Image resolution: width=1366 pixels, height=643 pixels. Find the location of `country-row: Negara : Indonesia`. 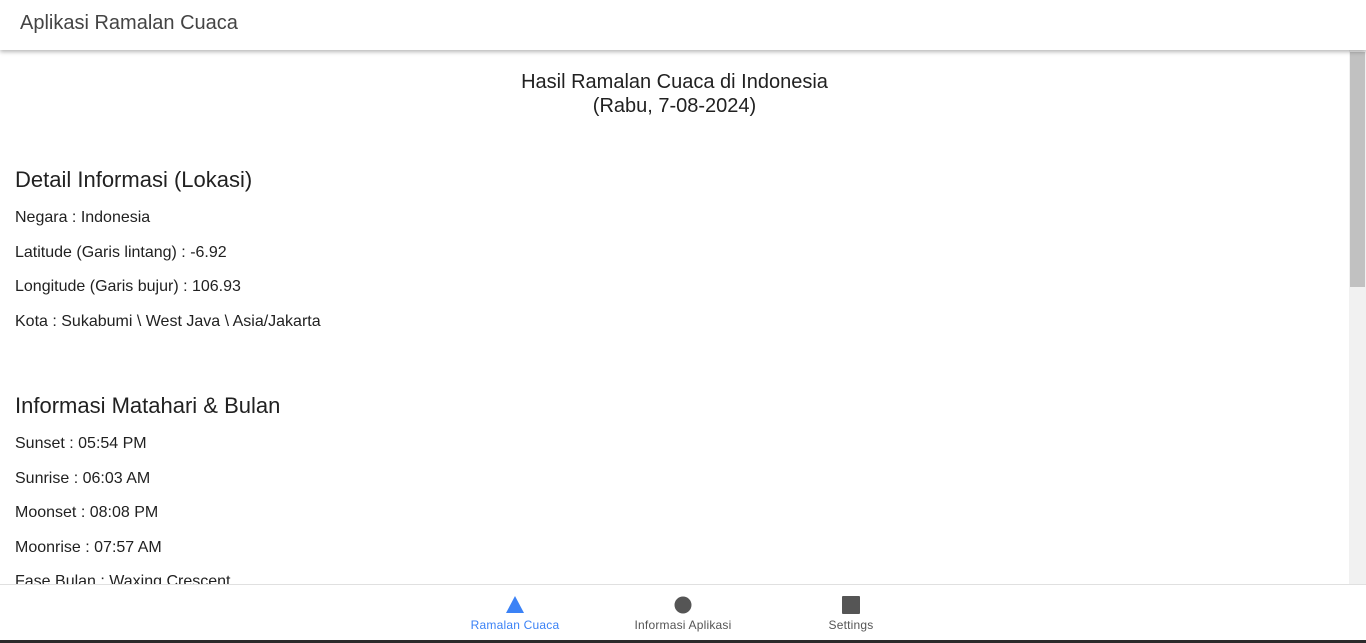

country-row: Negara : Indonesia is located at coordinates (83, 217).